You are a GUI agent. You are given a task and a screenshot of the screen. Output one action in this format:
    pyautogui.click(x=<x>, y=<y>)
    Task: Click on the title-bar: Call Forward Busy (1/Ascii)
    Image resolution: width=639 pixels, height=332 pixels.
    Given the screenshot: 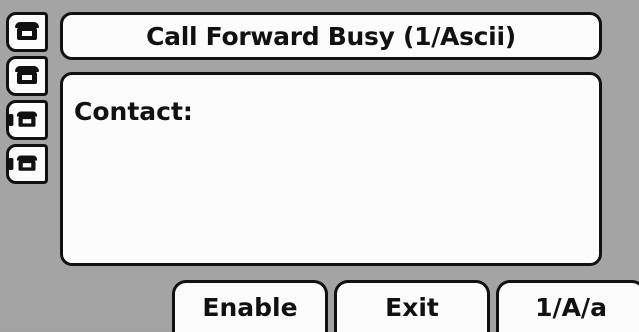 What is the action you would take?
    pyautogui.click(x=331, y=36)
    